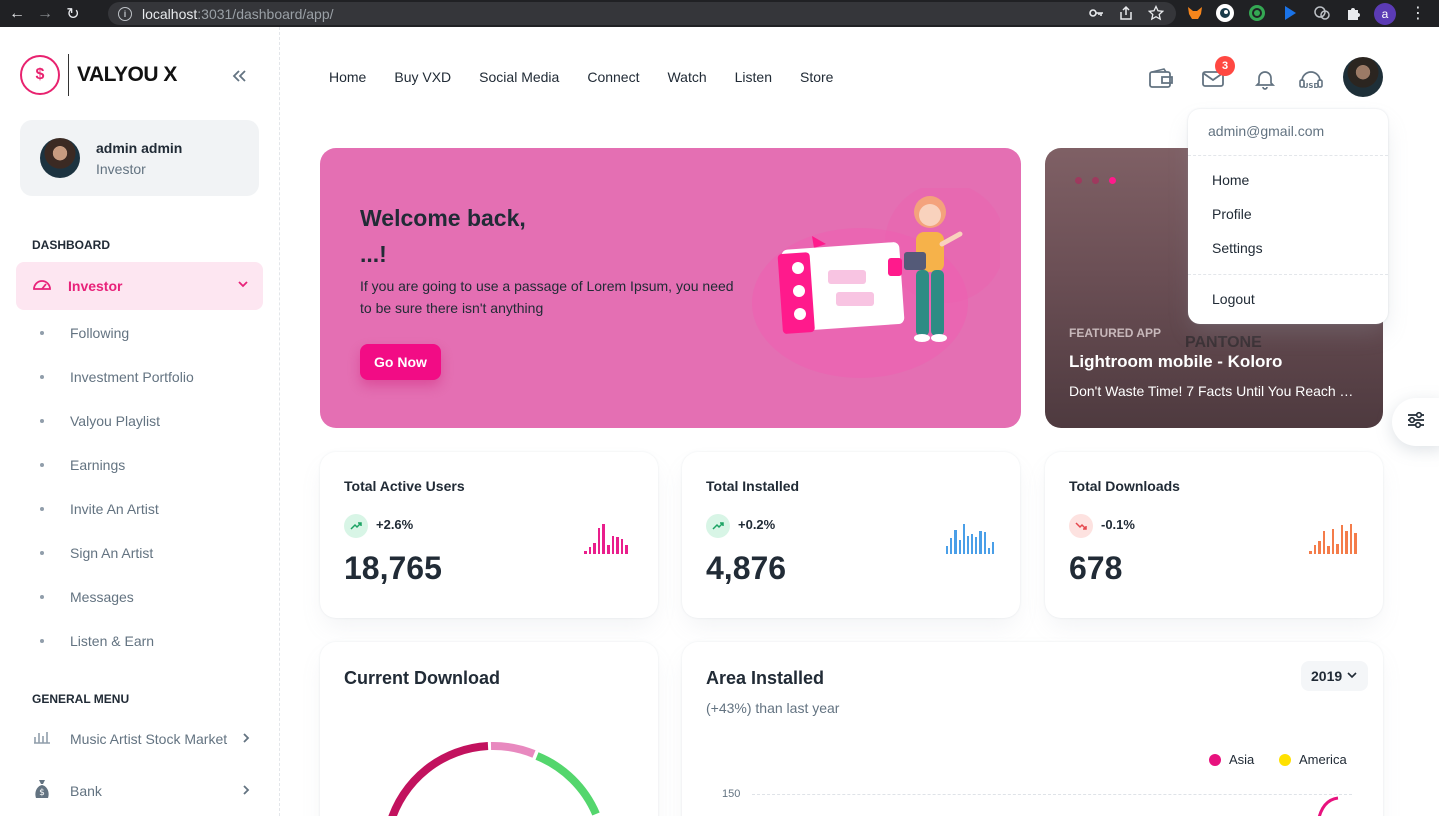 Image resolution: width=1439 pixels, height=816 pixels. What do you see at coordinates (142, 791) in the screenshot?
I see `sidebar-item-bank: $ Bank` at bounding box center [142, 791].